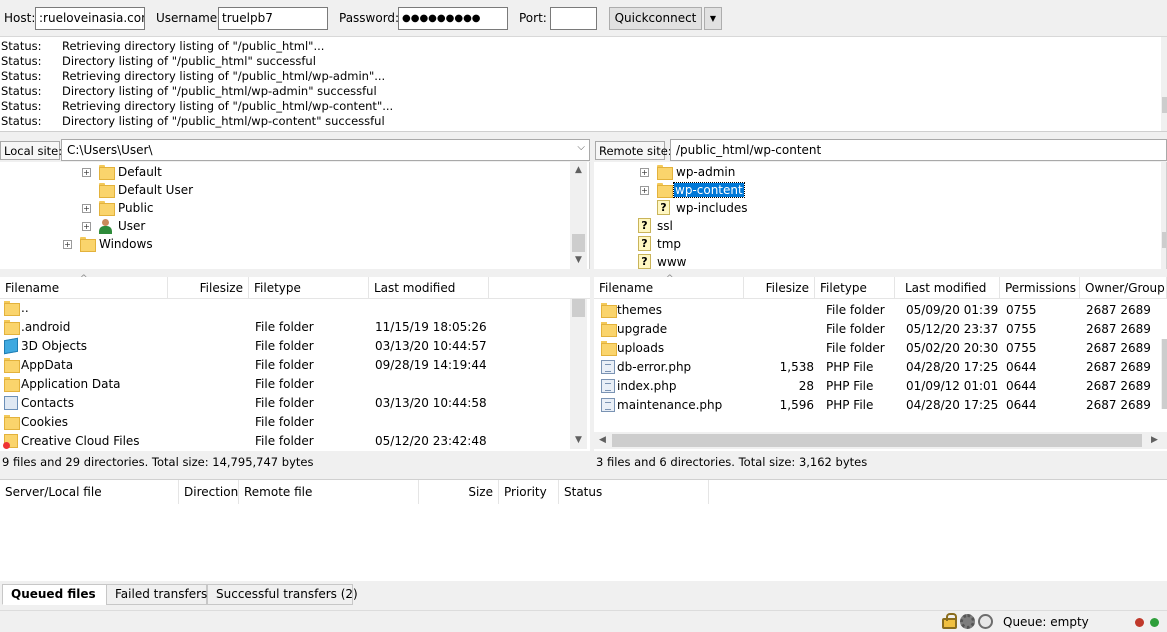 The width and height of the screenshot is (1167, 632). Describe the element at coordinates (581, 147) in the screenshot. I see `chevron-down-icon: ⌵` at that location.